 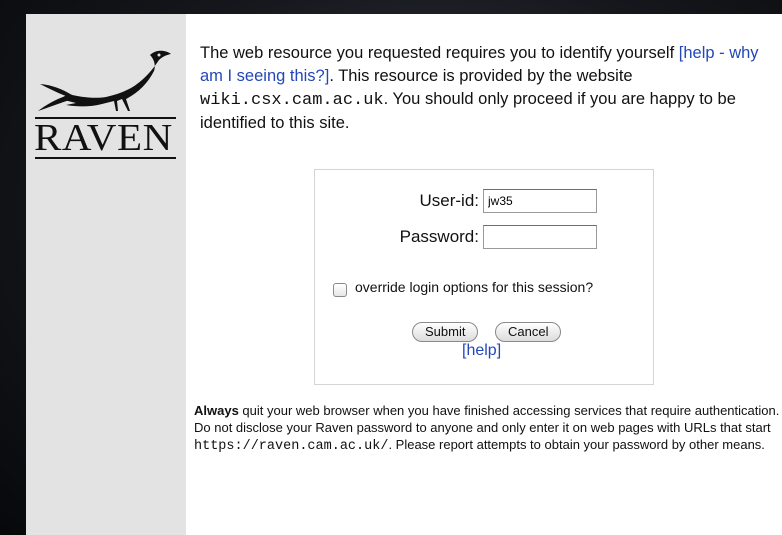 What do you see at coordinates (340, 290) in the screenshot?
I see `override-checkbox` at bounding box center [340, 290].